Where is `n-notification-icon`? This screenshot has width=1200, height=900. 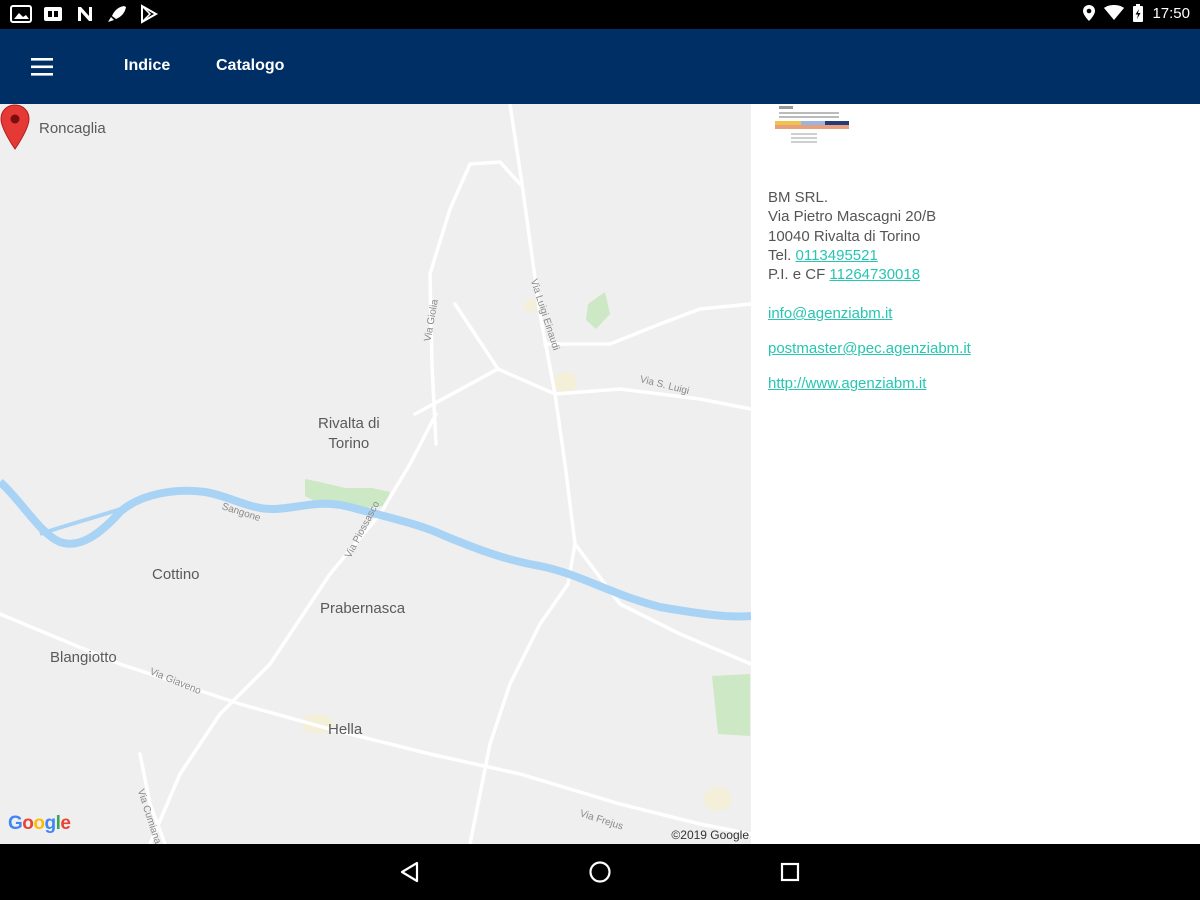 n-notification-icon is located at coordinates (85, 14).